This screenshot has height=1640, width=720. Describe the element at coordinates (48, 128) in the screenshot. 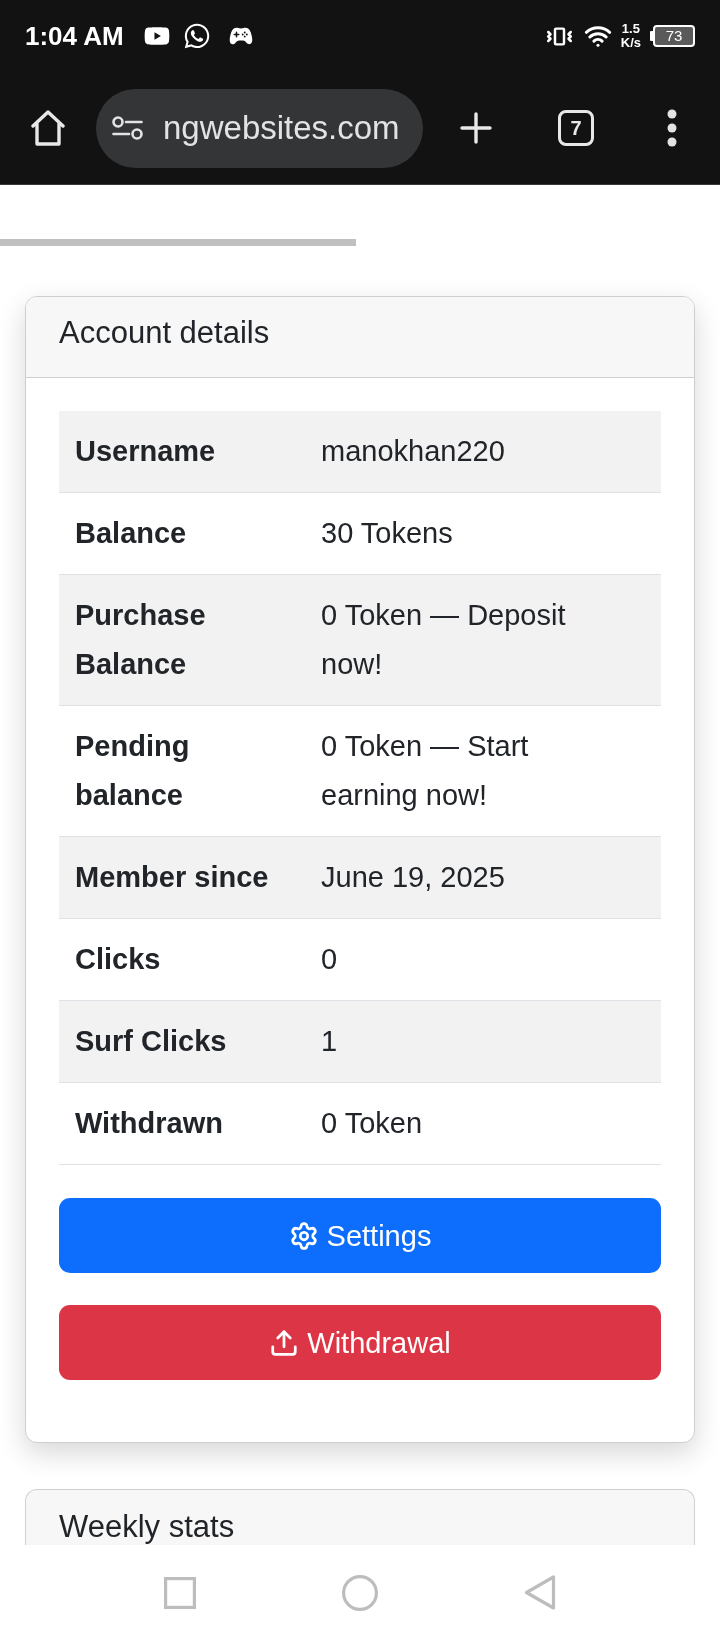

I see `home-icon` at that location.